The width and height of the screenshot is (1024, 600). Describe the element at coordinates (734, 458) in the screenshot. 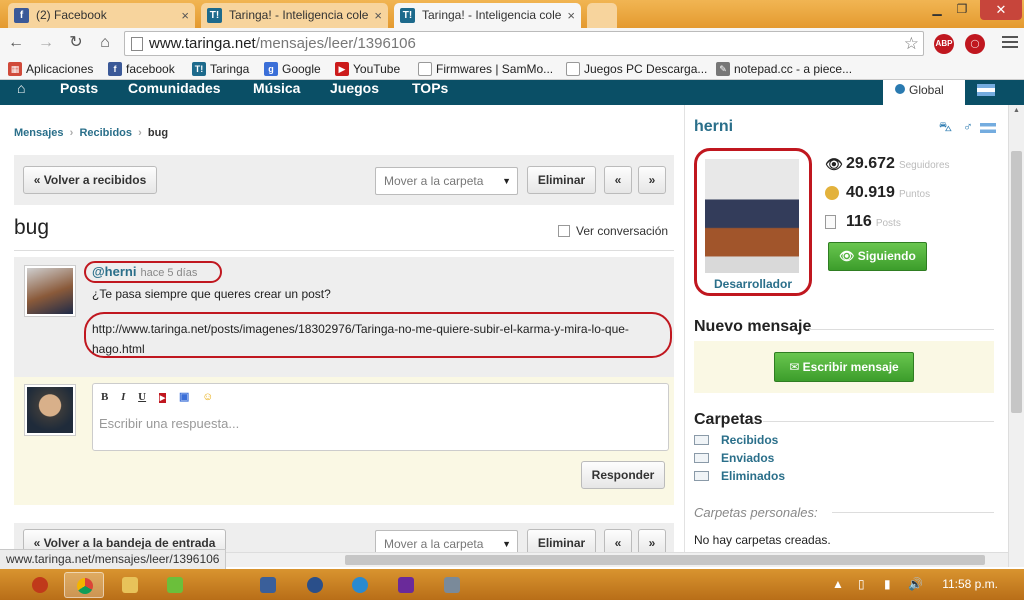

I see `folder-enviados: Enviados` at that location.